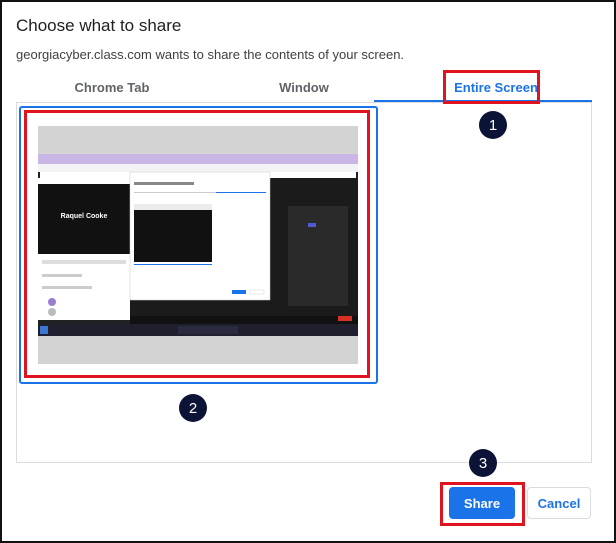  Describe the element at coordinates (193, 408) in the screenshot. I see `step-badge-2: 2` at that location.